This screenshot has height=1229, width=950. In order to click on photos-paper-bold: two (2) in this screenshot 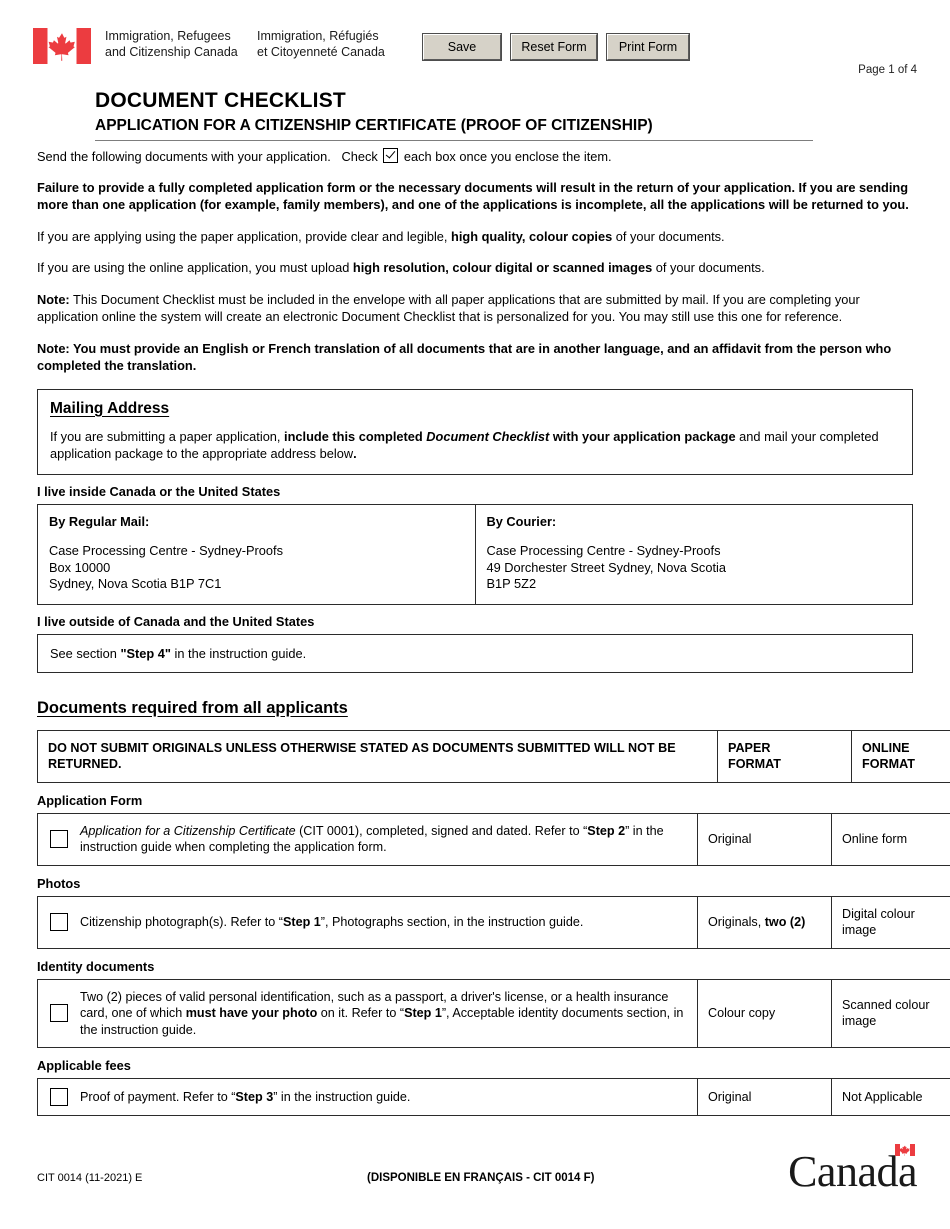, I will do `click(785, 921)`.